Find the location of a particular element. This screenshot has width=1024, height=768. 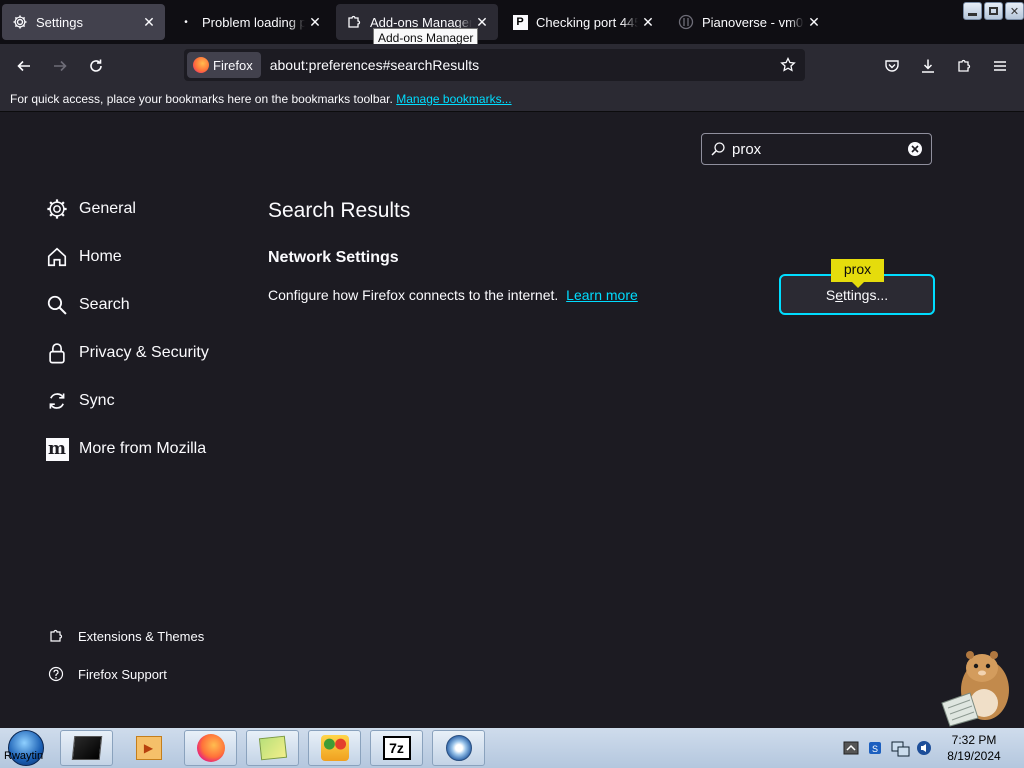

sticky-notes-icon is located at coordinates (272, 748).